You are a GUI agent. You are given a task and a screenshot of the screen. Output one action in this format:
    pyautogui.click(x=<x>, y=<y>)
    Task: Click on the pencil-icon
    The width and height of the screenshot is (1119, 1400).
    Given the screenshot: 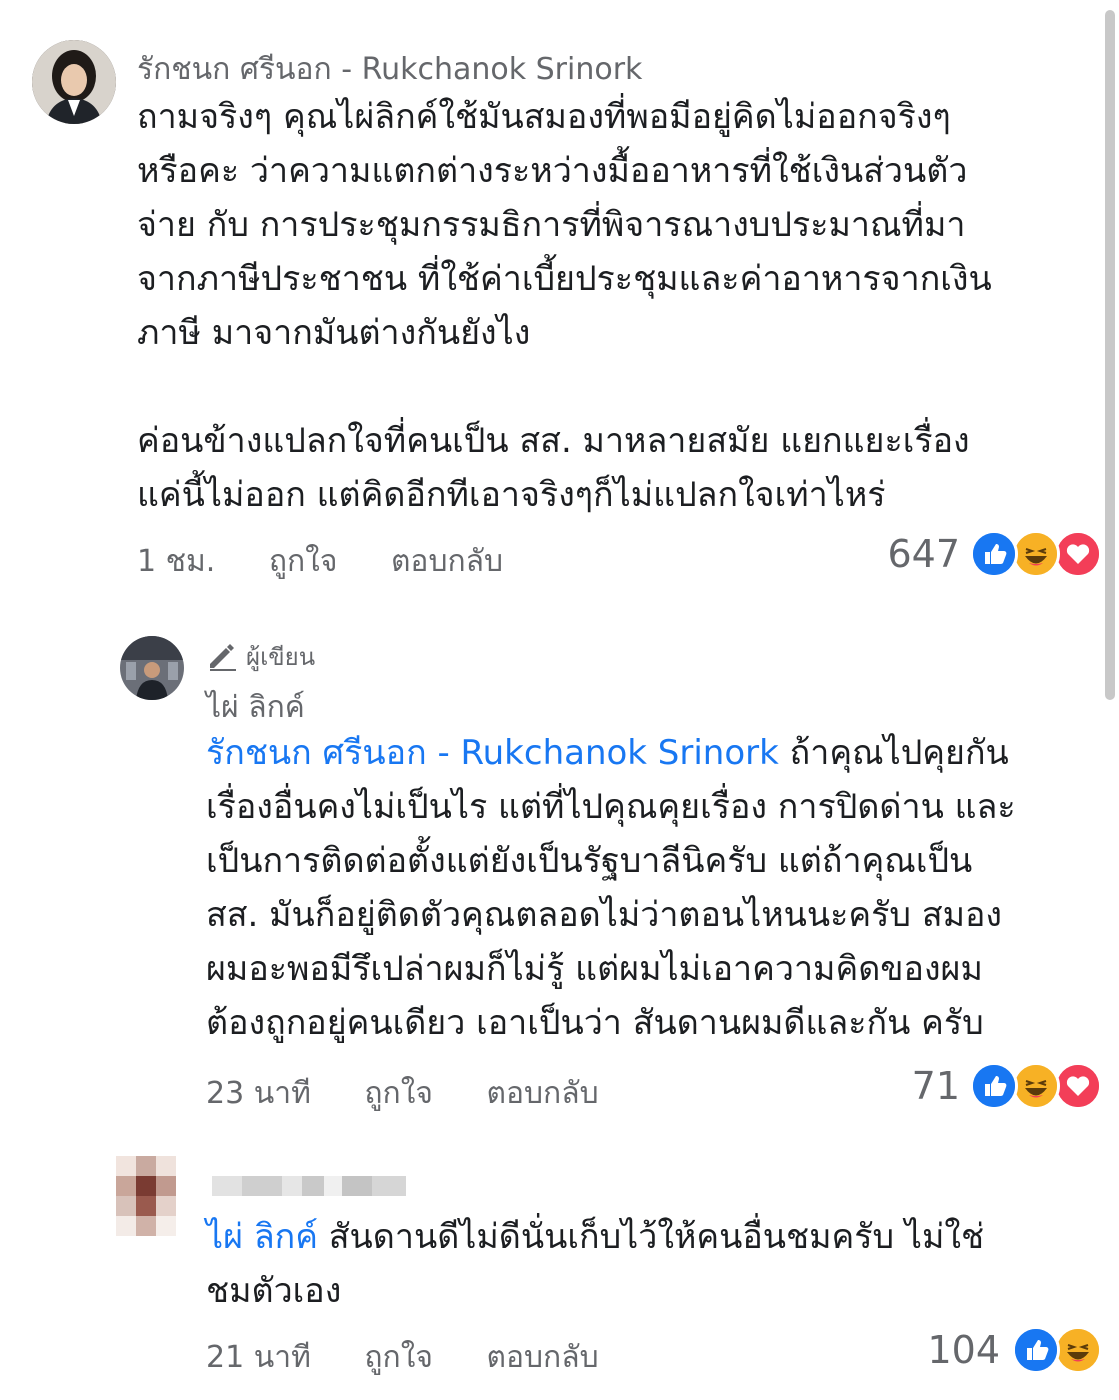 What is the action you would take?
    pyautogui.click(x=223, y=657)
    